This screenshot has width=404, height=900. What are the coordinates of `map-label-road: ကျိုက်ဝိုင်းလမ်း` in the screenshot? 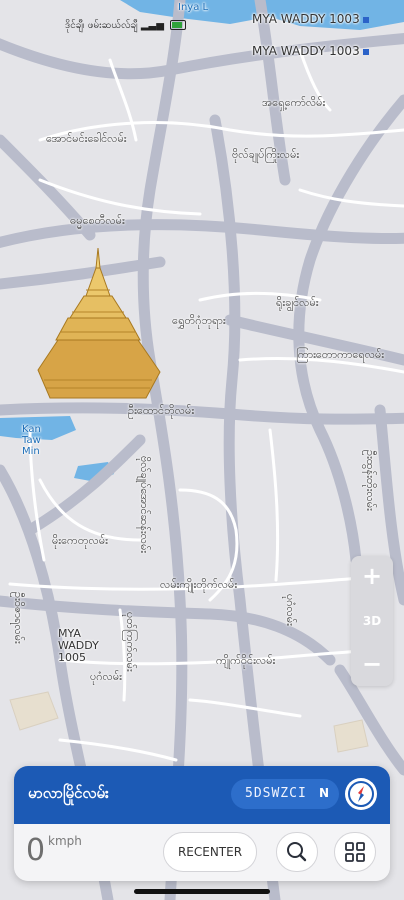 It's located at (246, 660).